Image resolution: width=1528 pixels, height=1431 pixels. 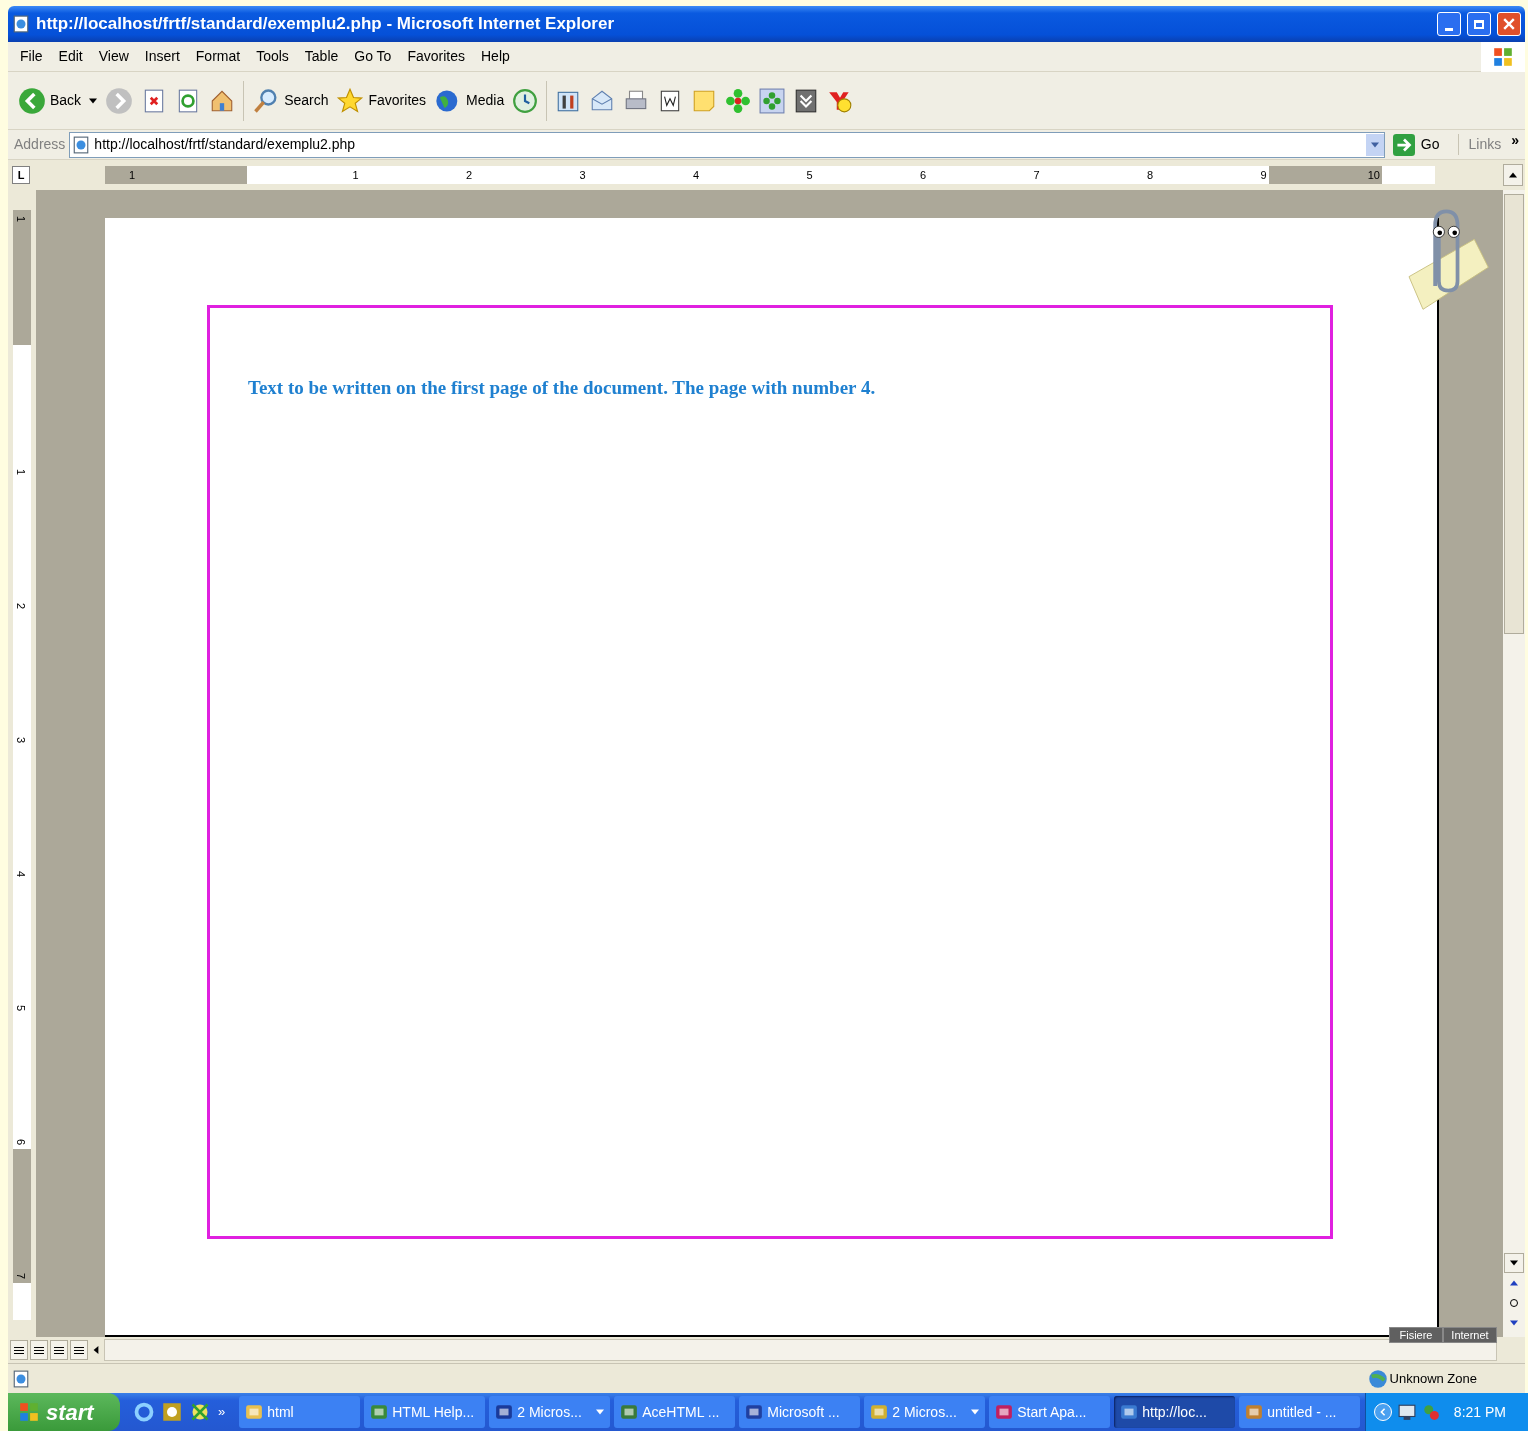 I want to click on chevron-left-icon, so click(x=1382, y=1412).